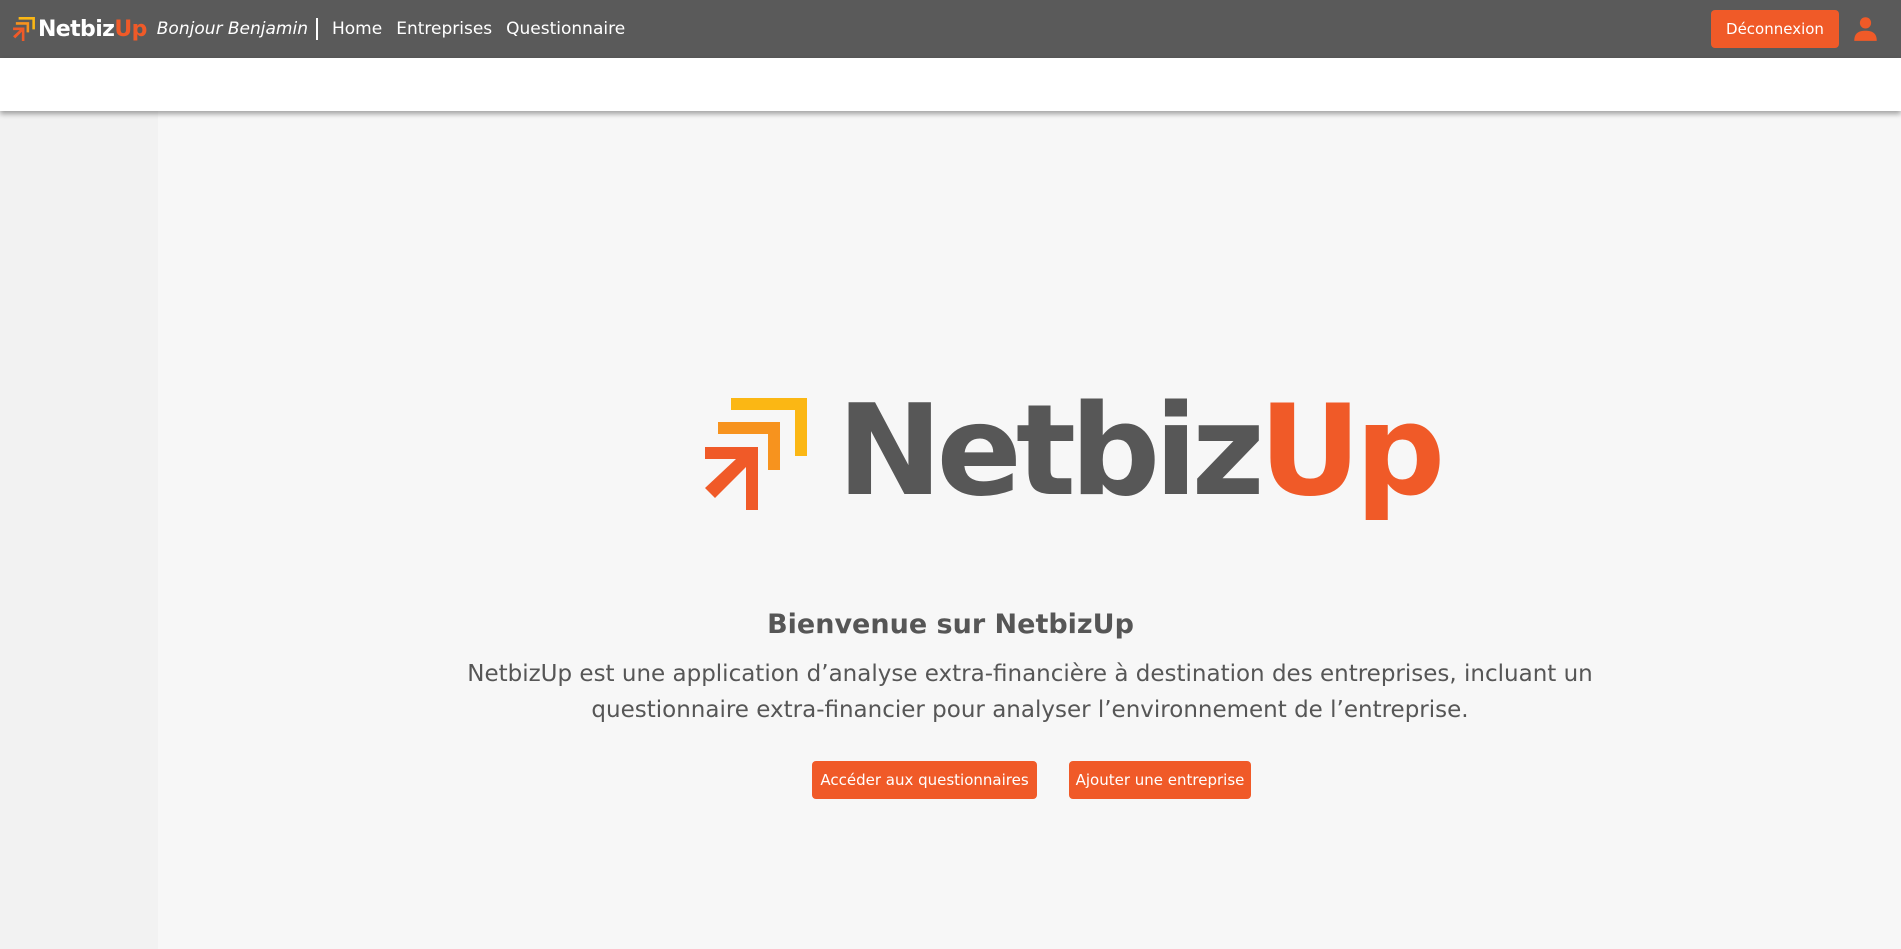  I want to click on user-icon, so click(1865, 28).